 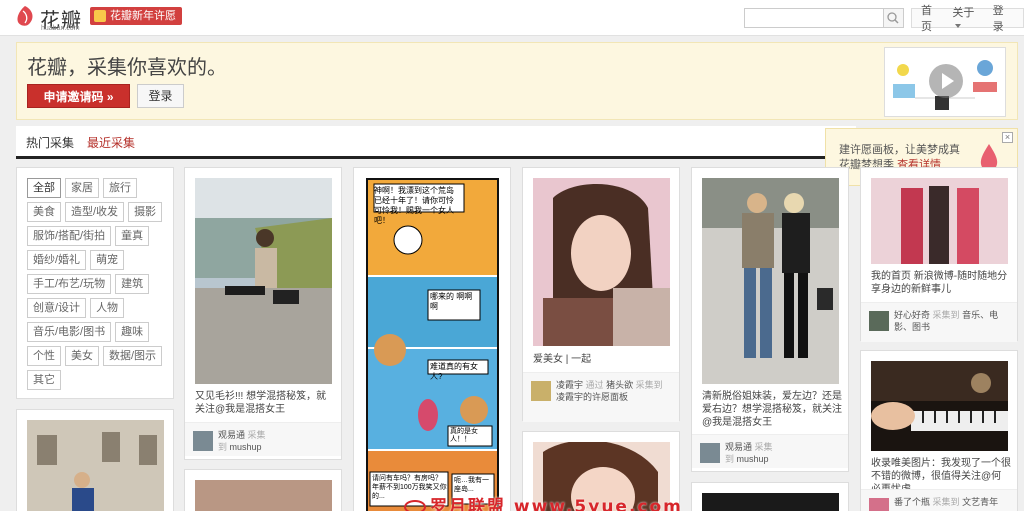 I want to click on category-tag: 趣味, so click(x=132, y=332).